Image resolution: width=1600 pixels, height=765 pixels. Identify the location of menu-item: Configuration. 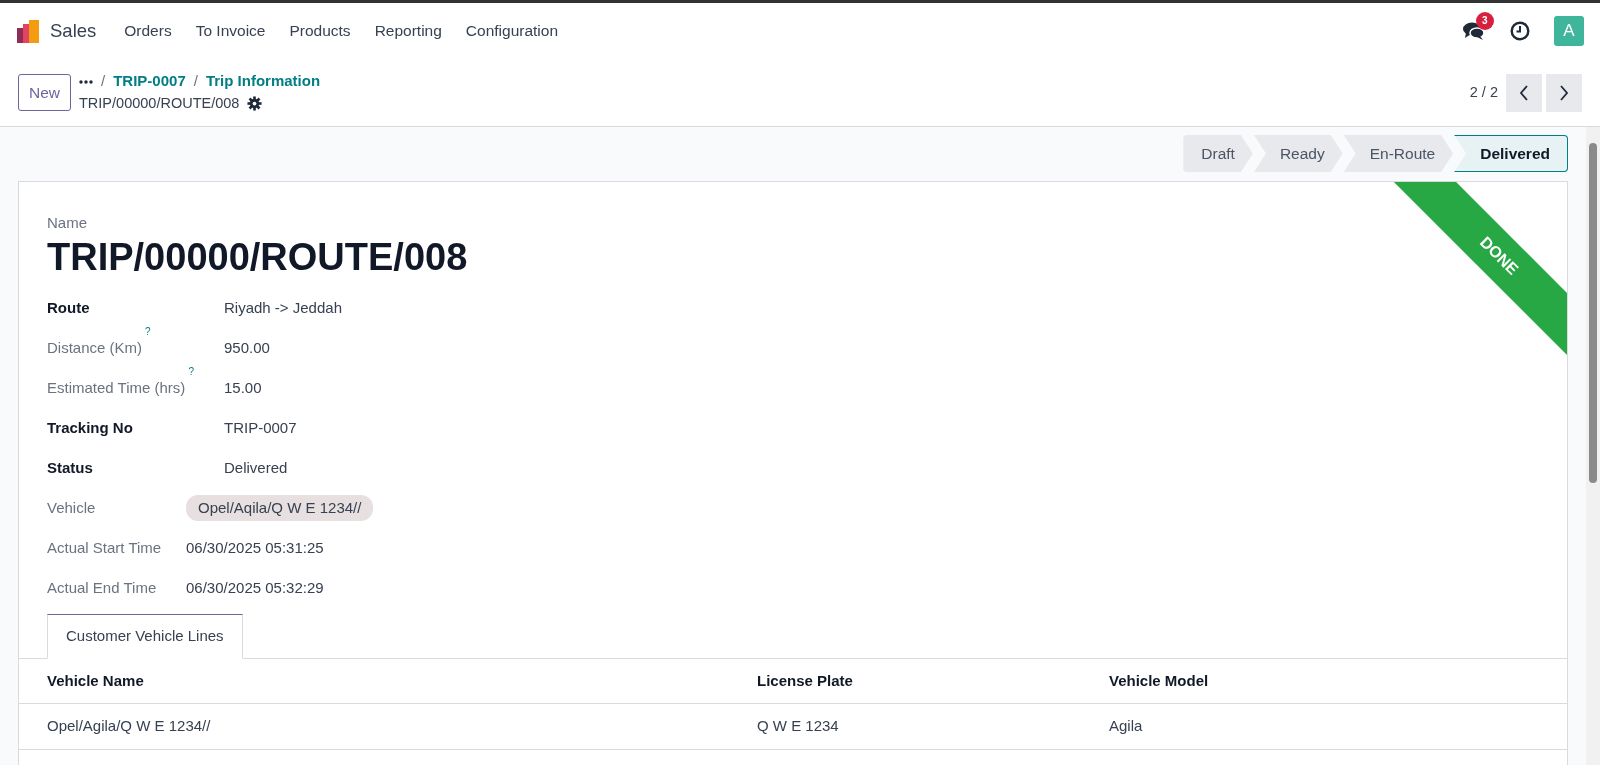
(512, 31).